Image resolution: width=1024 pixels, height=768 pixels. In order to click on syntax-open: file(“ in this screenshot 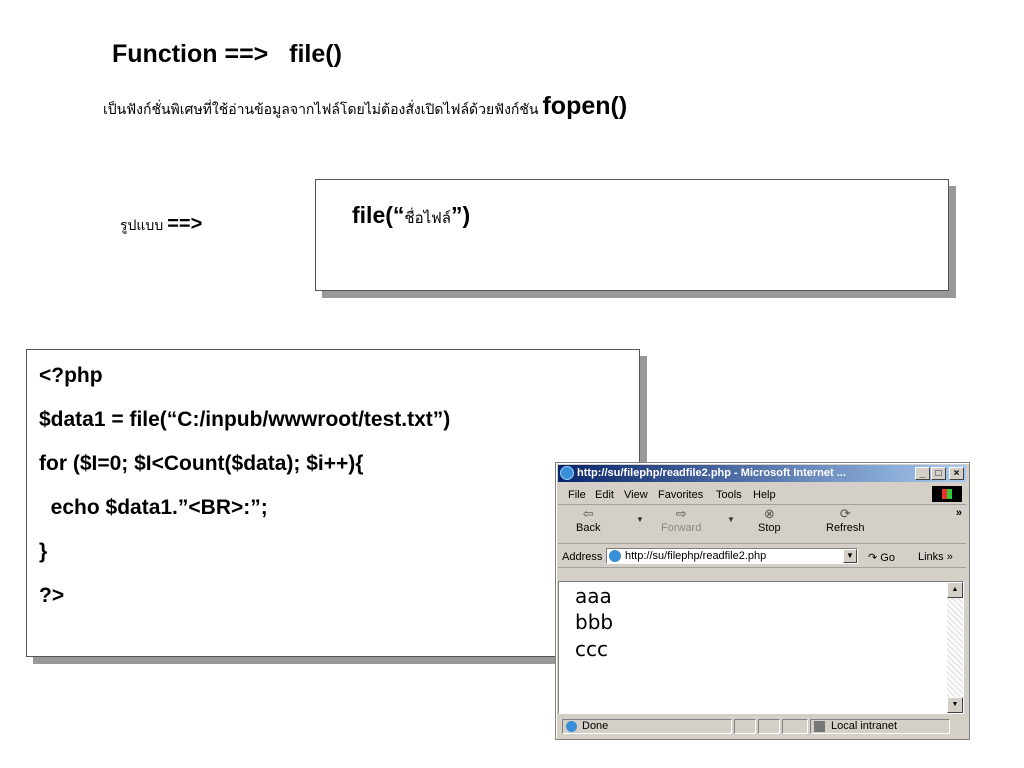, I will do `click(378, 215)`.